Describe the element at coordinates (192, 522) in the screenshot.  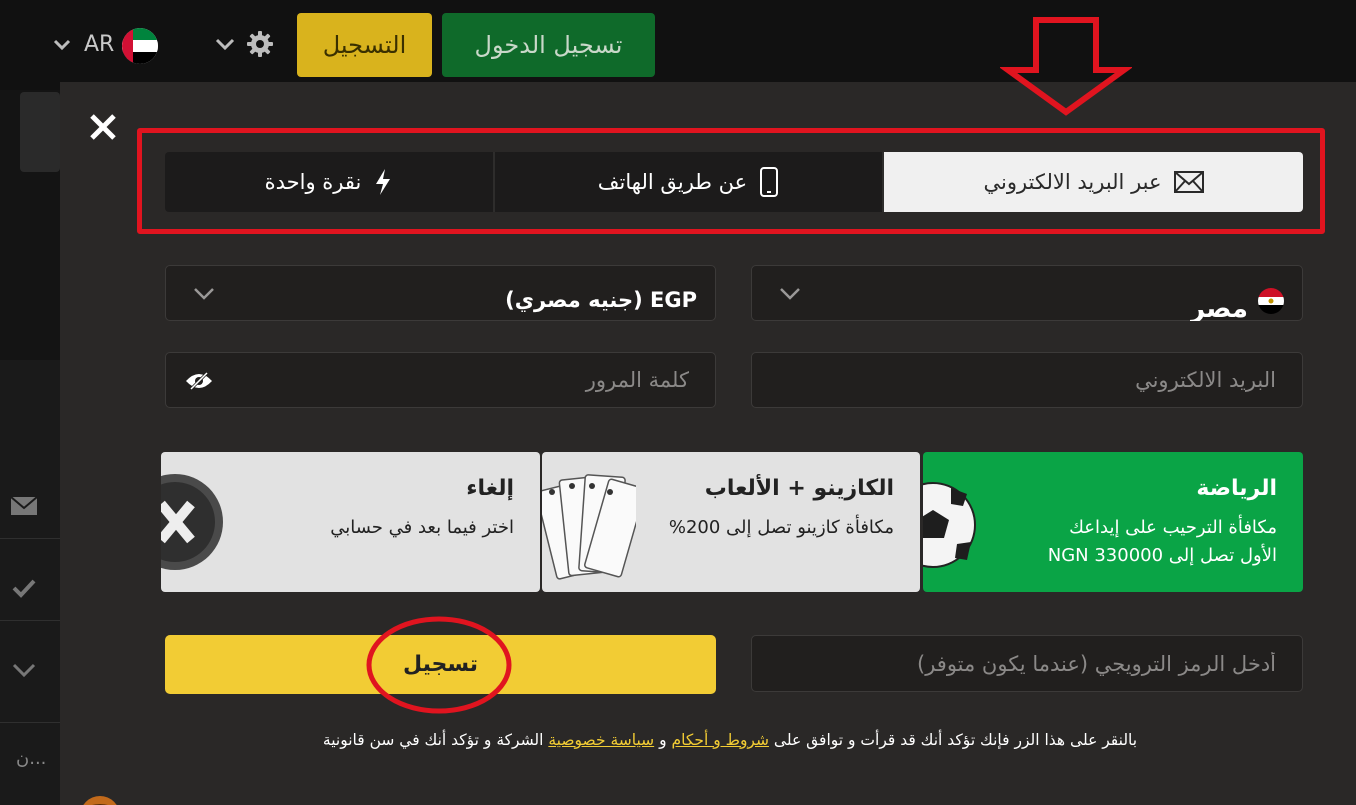
I see `close-circle-icon` at that location.